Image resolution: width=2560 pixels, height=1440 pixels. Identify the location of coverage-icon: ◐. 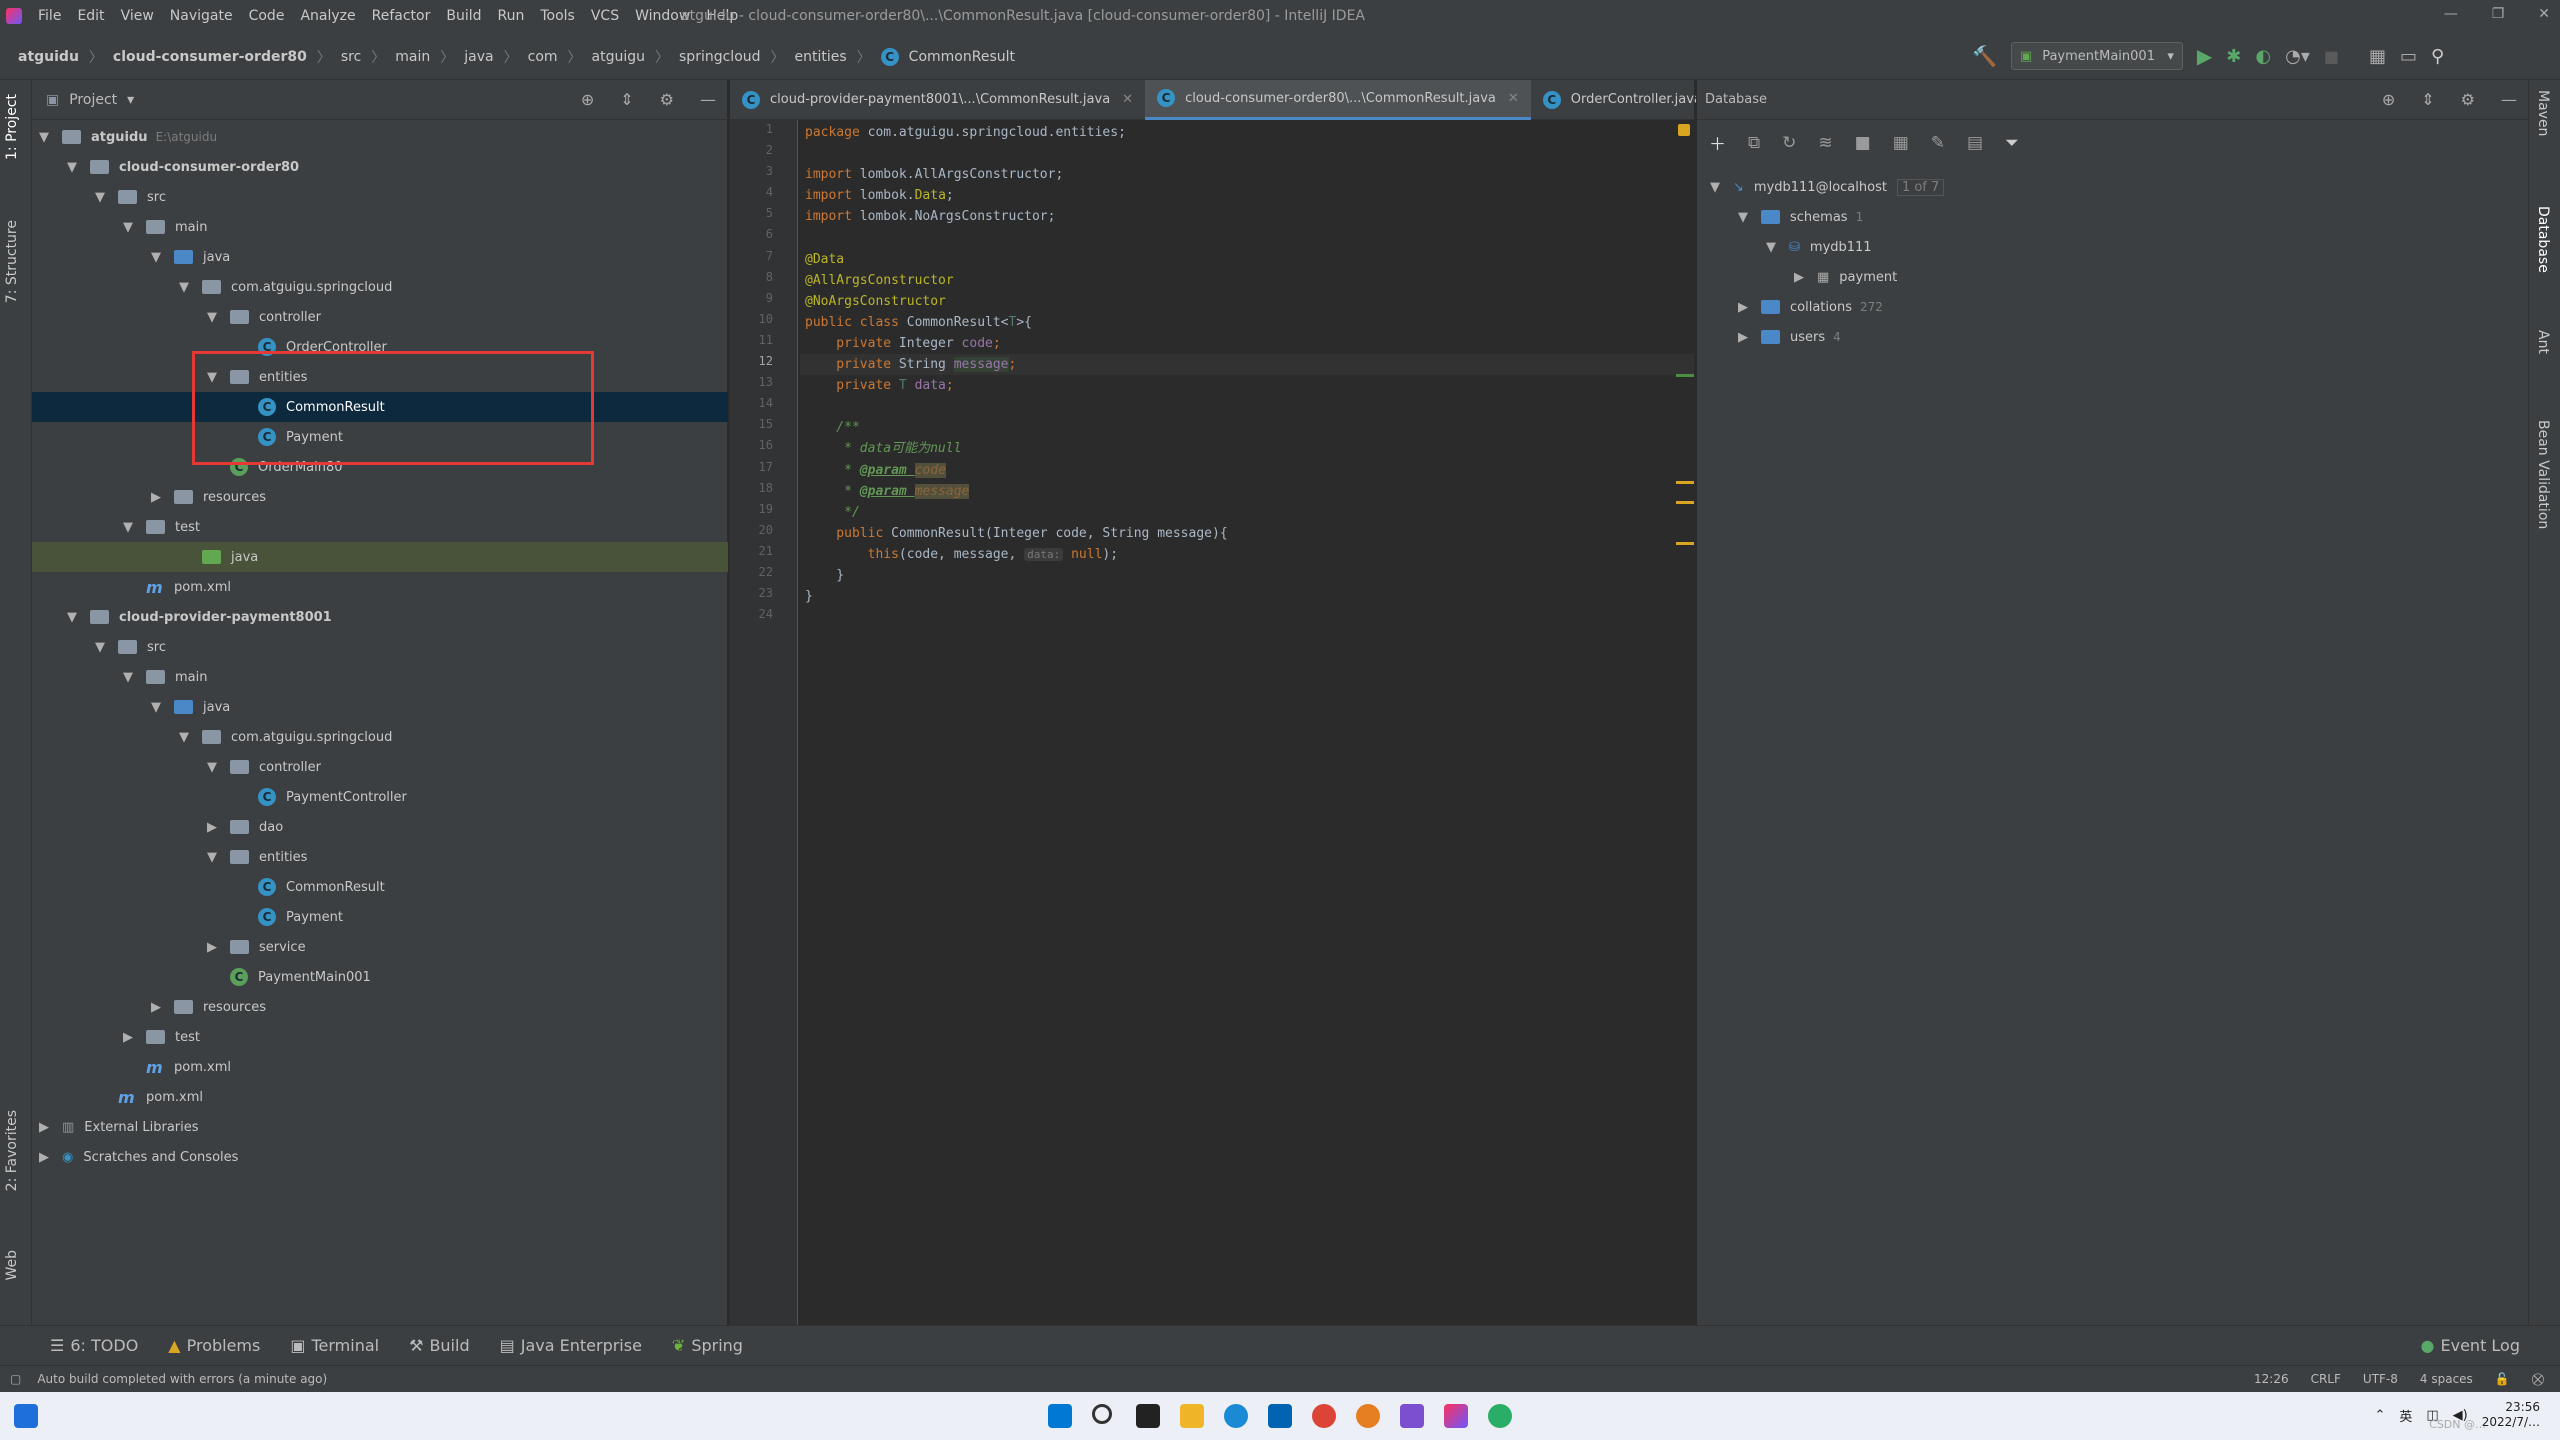
(2263, 56).